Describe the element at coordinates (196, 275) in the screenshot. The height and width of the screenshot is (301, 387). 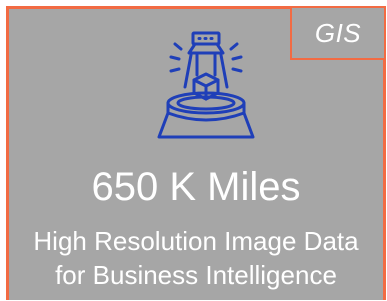
I see `description-line-2: for Business Intelligence` at that location.